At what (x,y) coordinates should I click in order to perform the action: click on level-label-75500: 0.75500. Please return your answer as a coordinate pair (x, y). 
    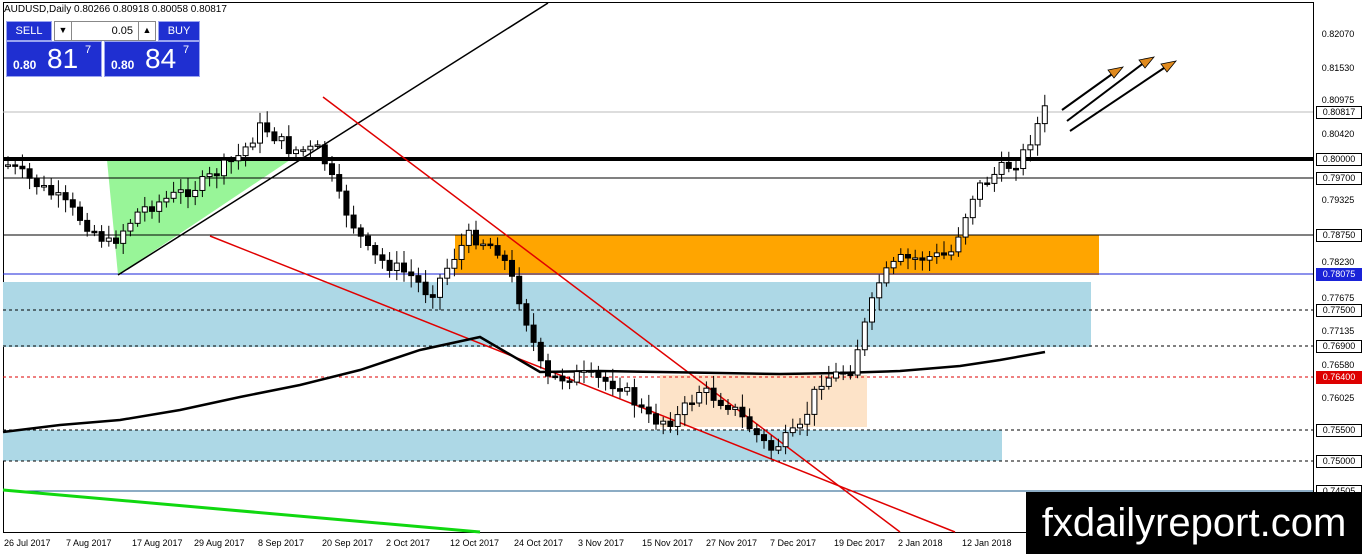
    Looking at the image, I should click on (1339, 430).